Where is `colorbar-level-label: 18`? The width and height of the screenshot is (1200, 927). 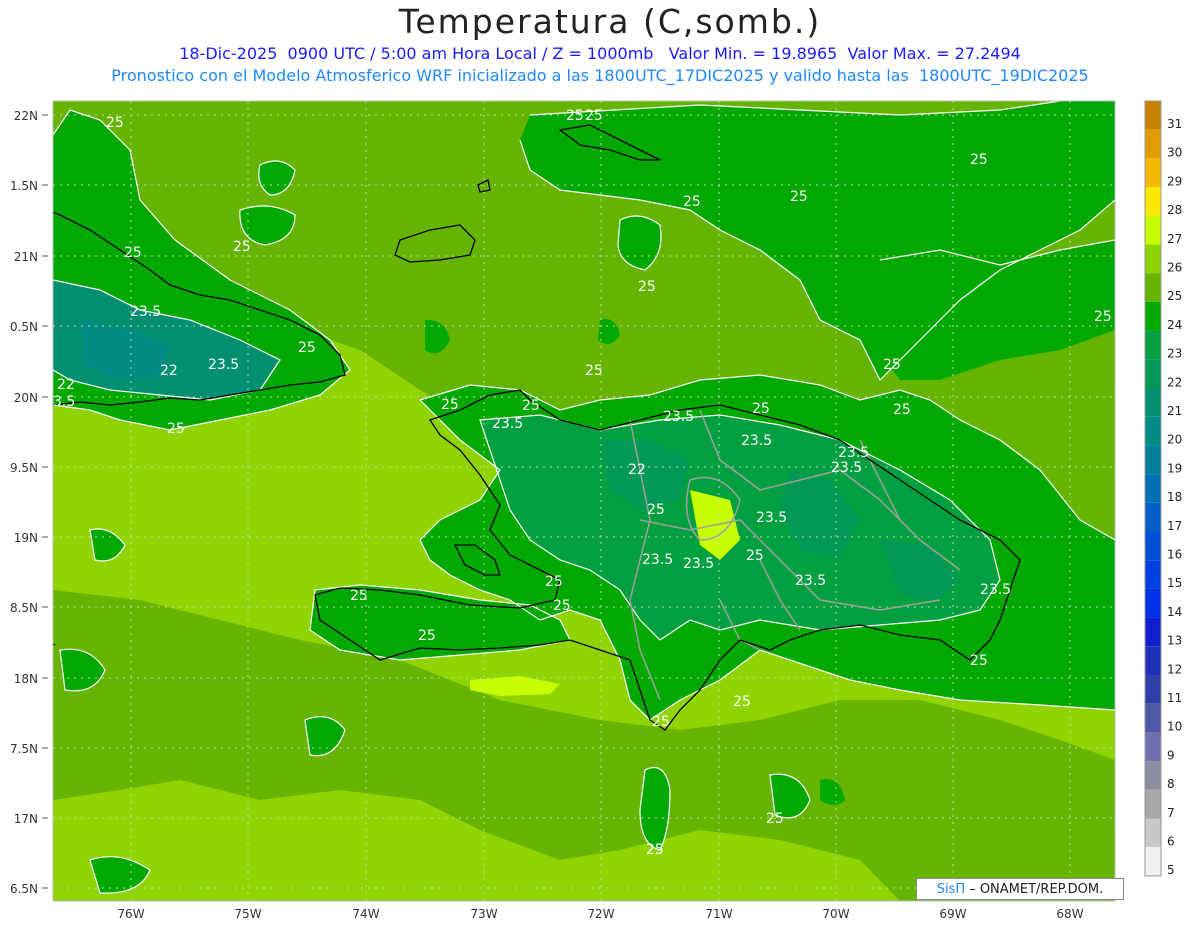
colorbar-level-label: 18 is located at coordinates (1174, 497).